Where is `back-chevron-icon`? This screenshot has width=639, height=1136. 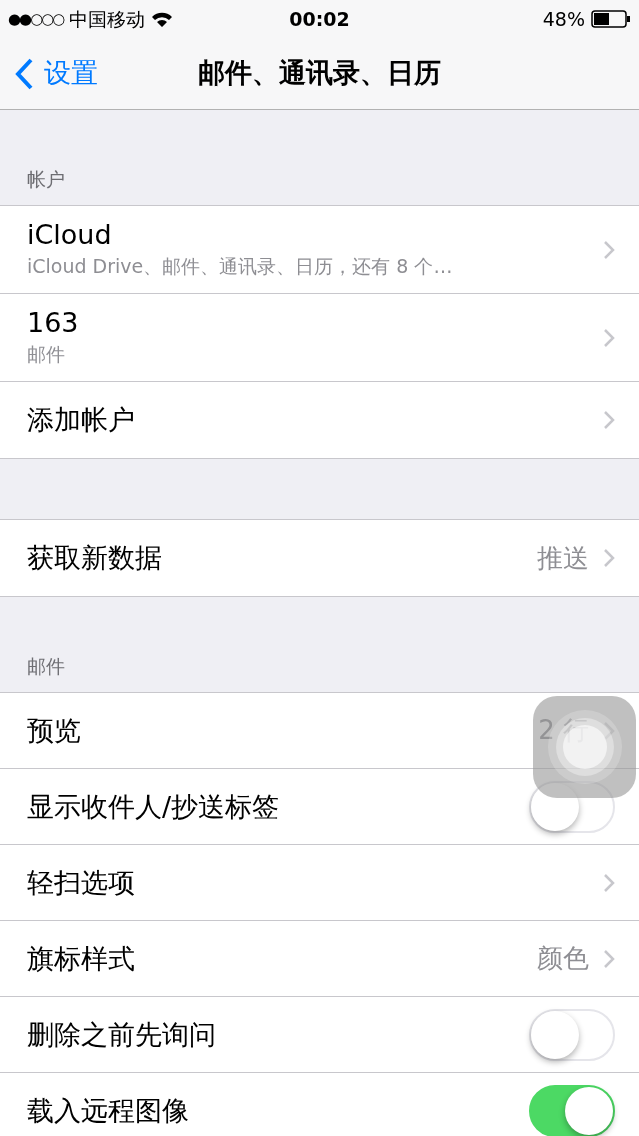
back-chevron-icon is located at coordinates (24, 73).